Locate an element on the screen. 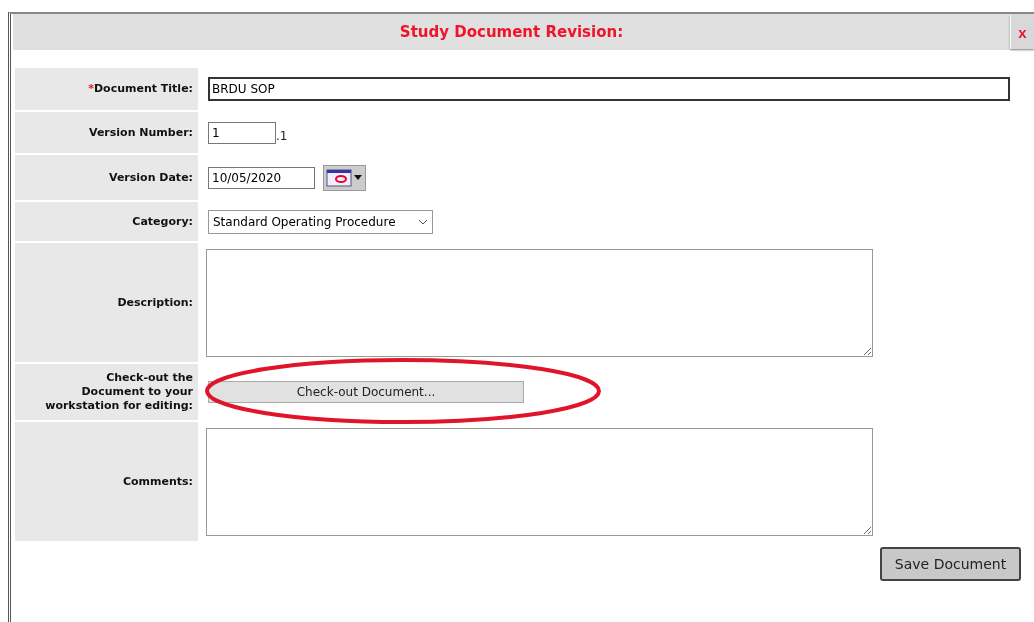  field-label: *Document Title: is located at coordinates (140, 89).